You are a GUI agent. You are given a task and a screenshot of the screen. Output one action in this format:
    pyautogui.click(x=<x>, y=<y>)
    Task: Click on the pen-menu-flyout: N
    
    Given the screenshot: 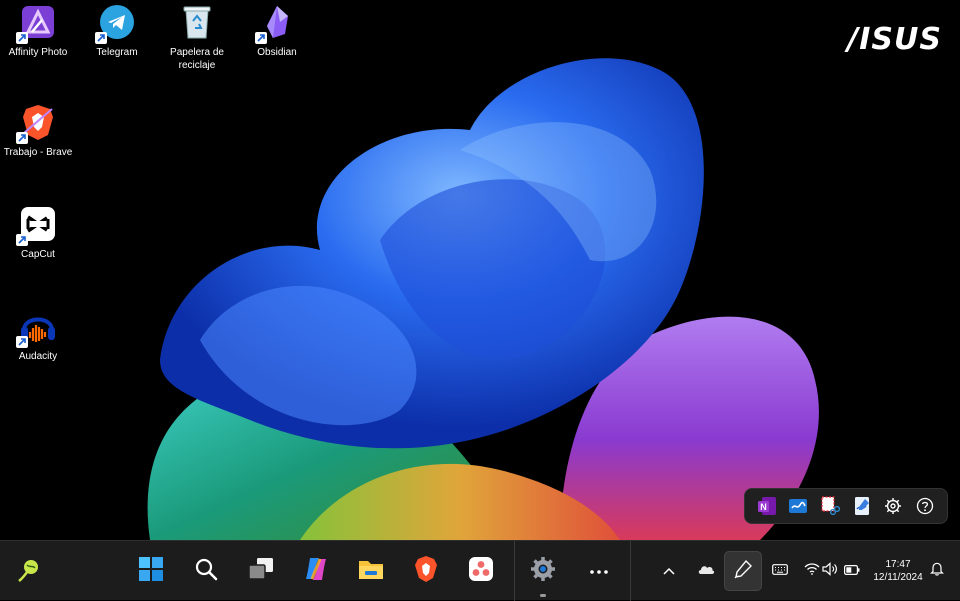 What is the action you would take?
    pyautogui.click(x=846, y=506)
    